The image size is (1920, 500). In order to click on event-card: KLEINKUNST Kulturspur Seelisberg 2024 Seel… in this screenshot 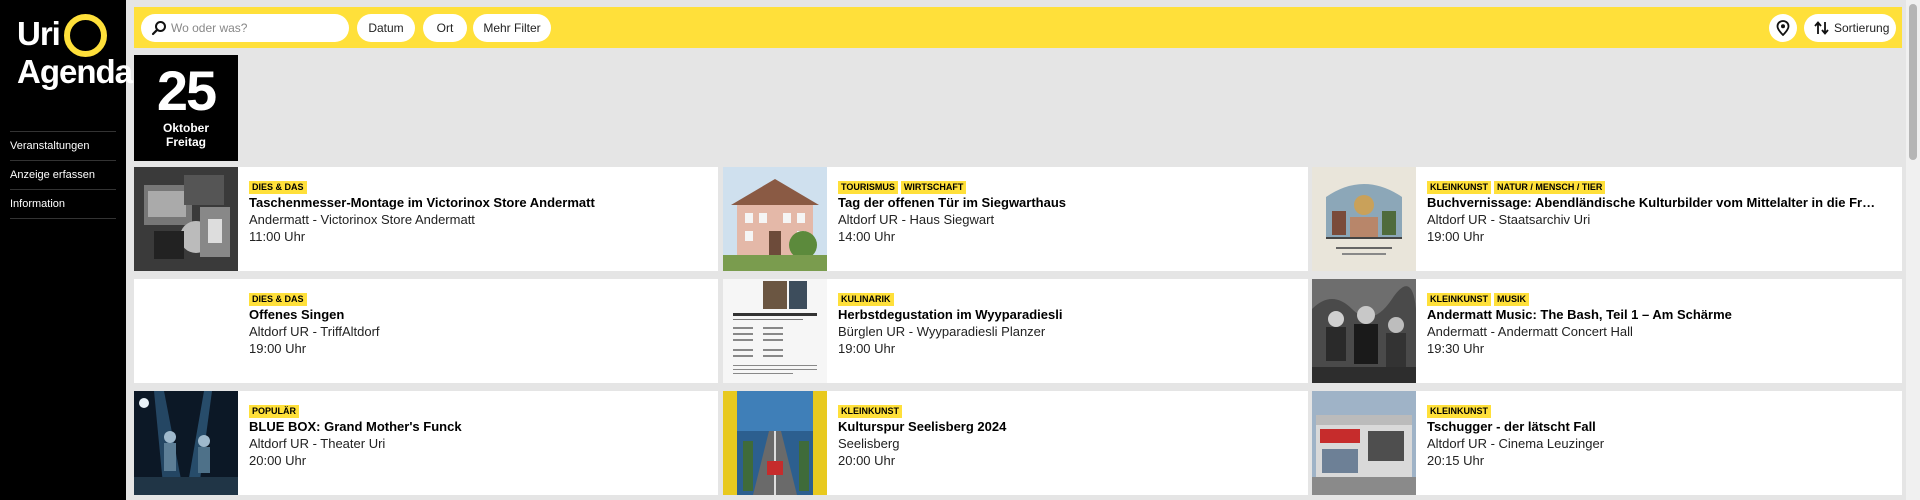, I will do `click(1015, 443)`.